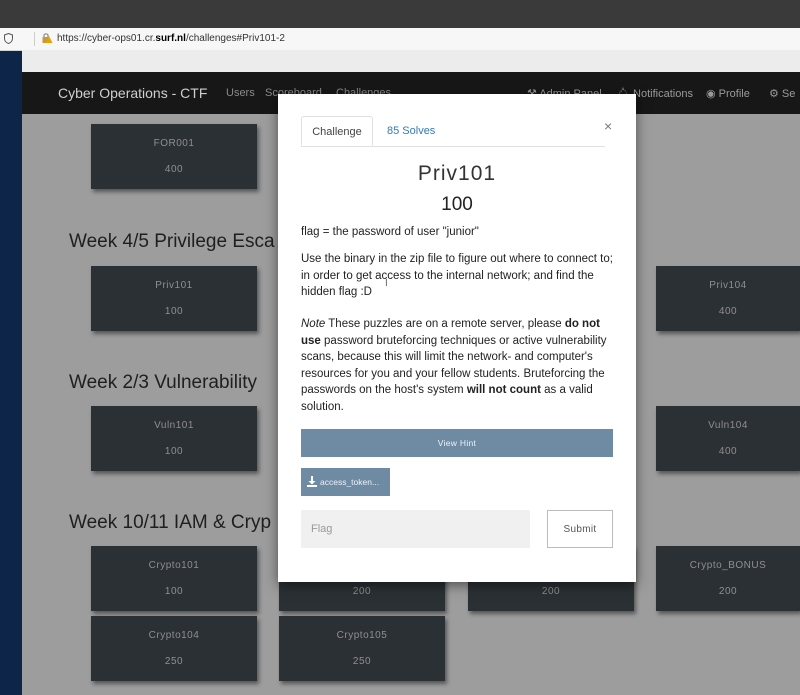 This screenshot has width=800, height=695. What do you see at coordinates (411, 131) in the screenshot?
I see `tab-solves: 85 Solves` at bounding box center [411, 131].